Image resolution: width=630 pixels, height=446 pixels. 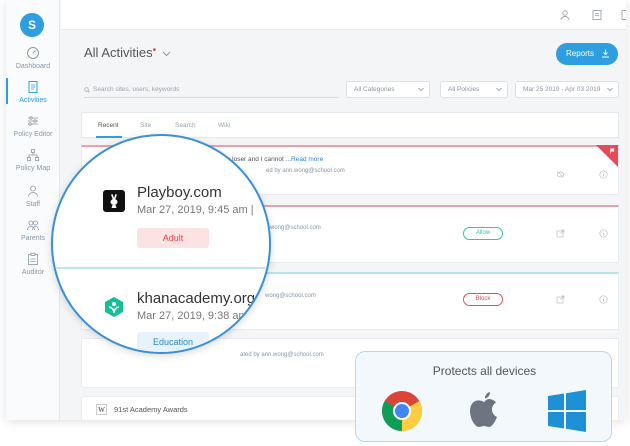 I want to click on tab-wiki: Wiki, so click(x=224, y=125).